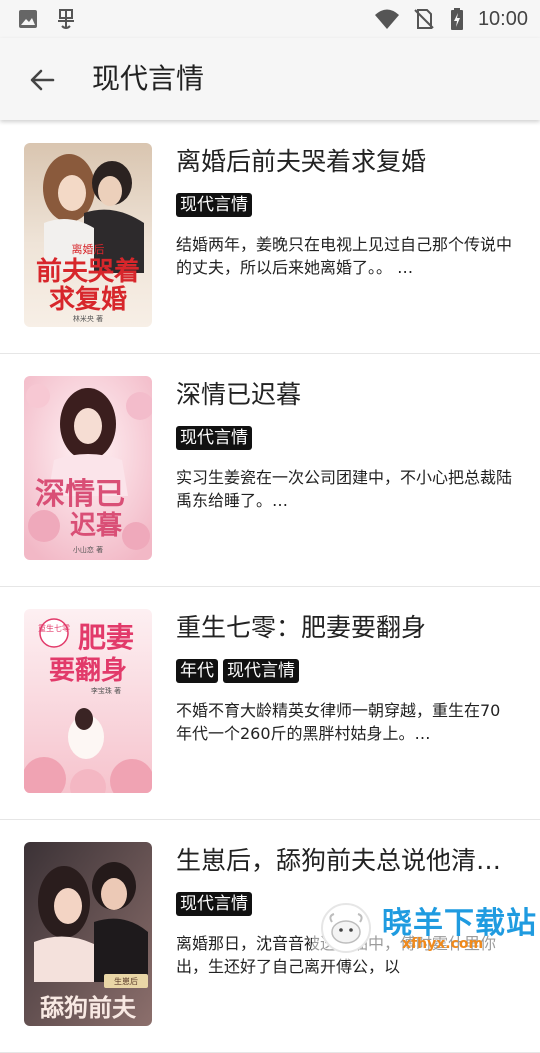  What do you see at coordinates (386, 19) in the screenshot?
I see `wifi-icon` at bounding box center [386, 19].